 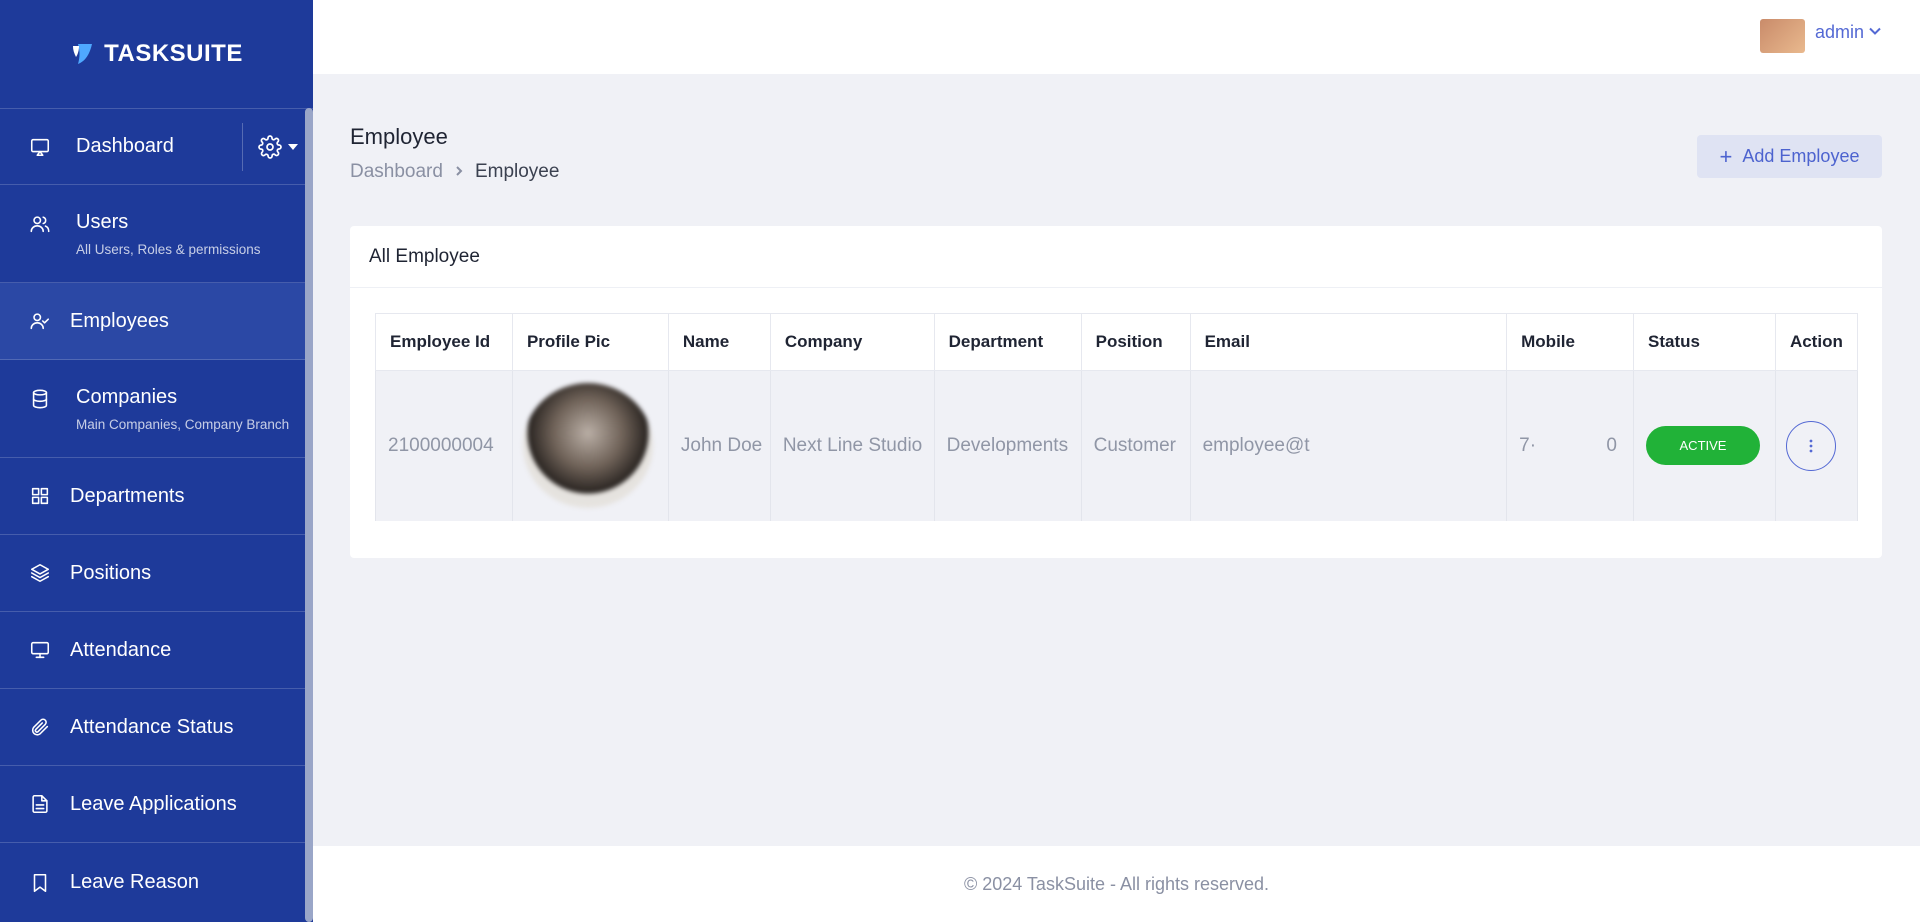 What do you see at coordinates (127, 495) in the screenshot?
I see `sidebar-item-label: Departments` at bounding box center [127, 495].